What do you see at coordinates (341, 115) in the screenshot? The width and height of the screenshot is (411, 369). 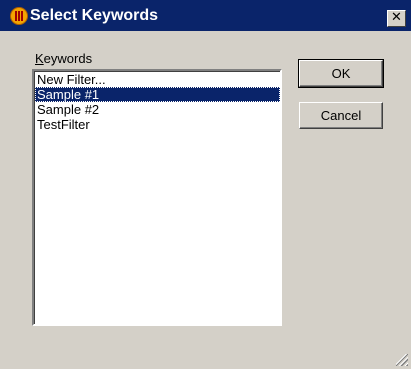 I see `cancel-button: Cancel` at bounding box center [341, 115].